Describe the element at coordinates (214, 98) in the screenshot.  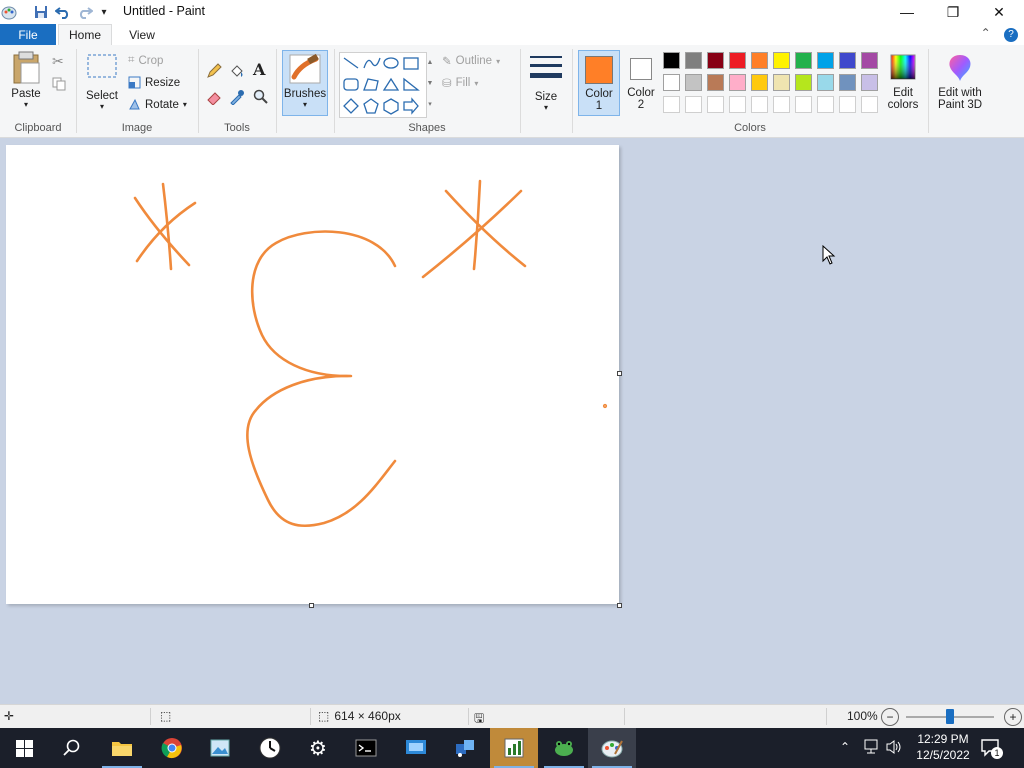
I see `eraser-icon` at that location.